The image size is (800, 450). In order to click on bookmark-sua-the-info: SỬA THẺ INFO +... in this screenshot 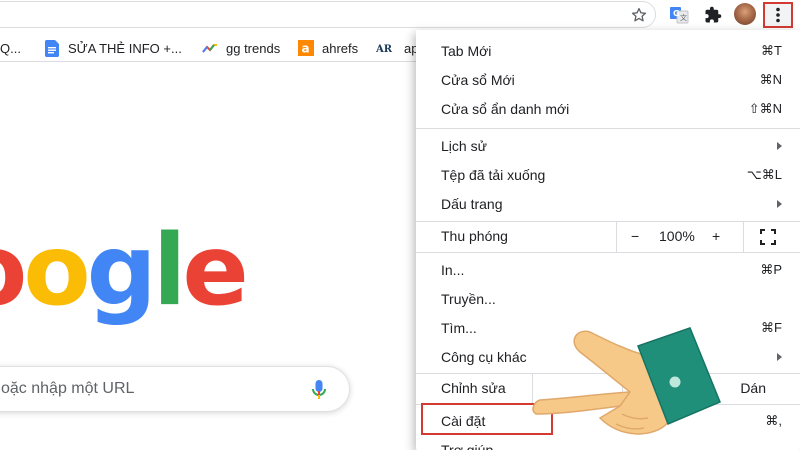, I will do `click(113, 48)`.